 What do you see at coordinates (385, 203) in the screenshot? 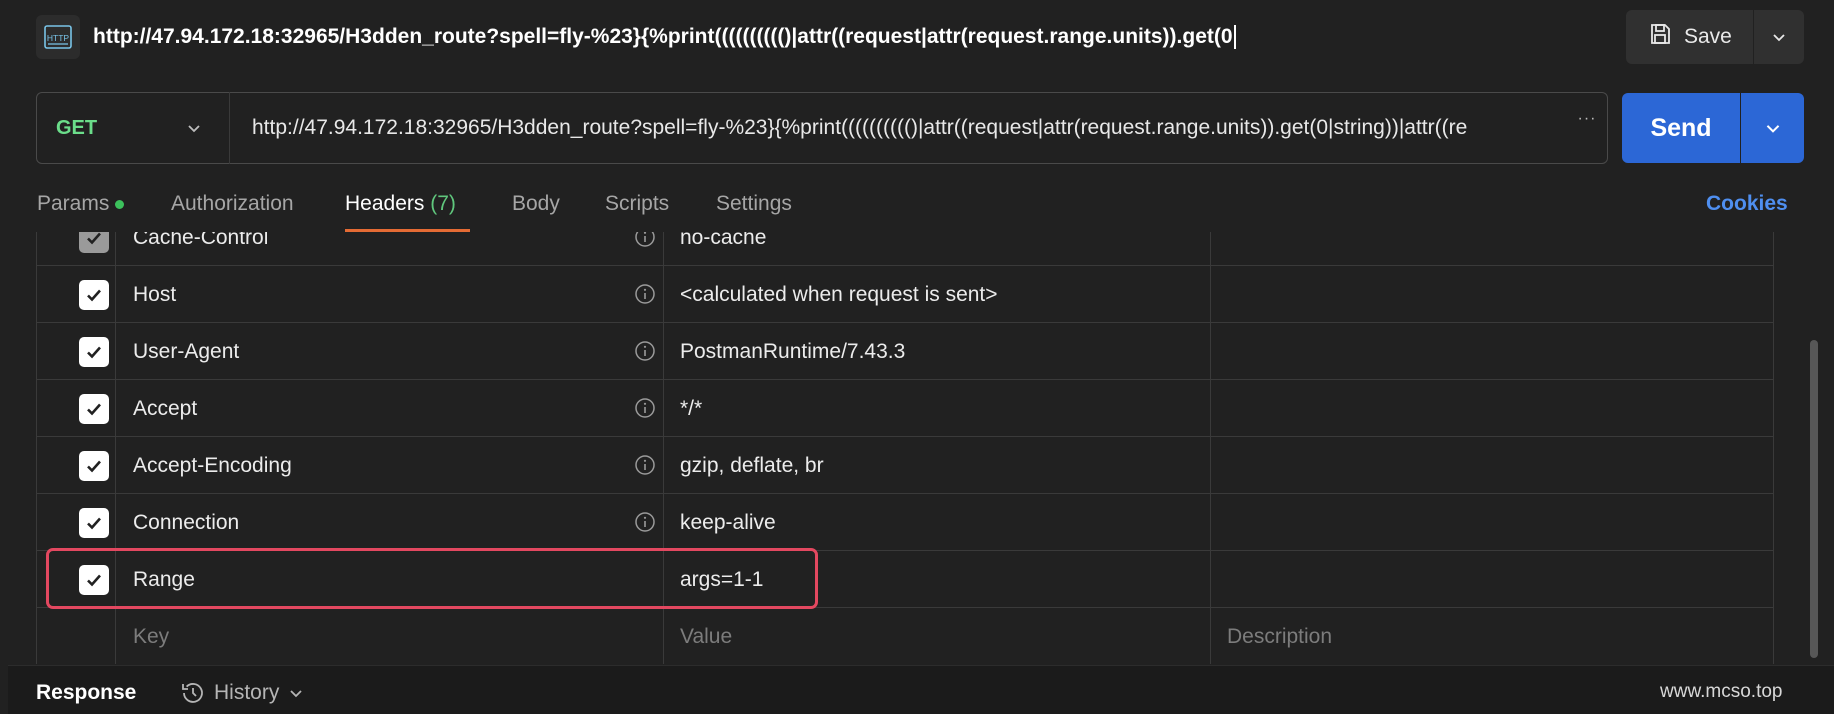
I see `tab-headers-label: Headers` at bounding box center [385, 203].